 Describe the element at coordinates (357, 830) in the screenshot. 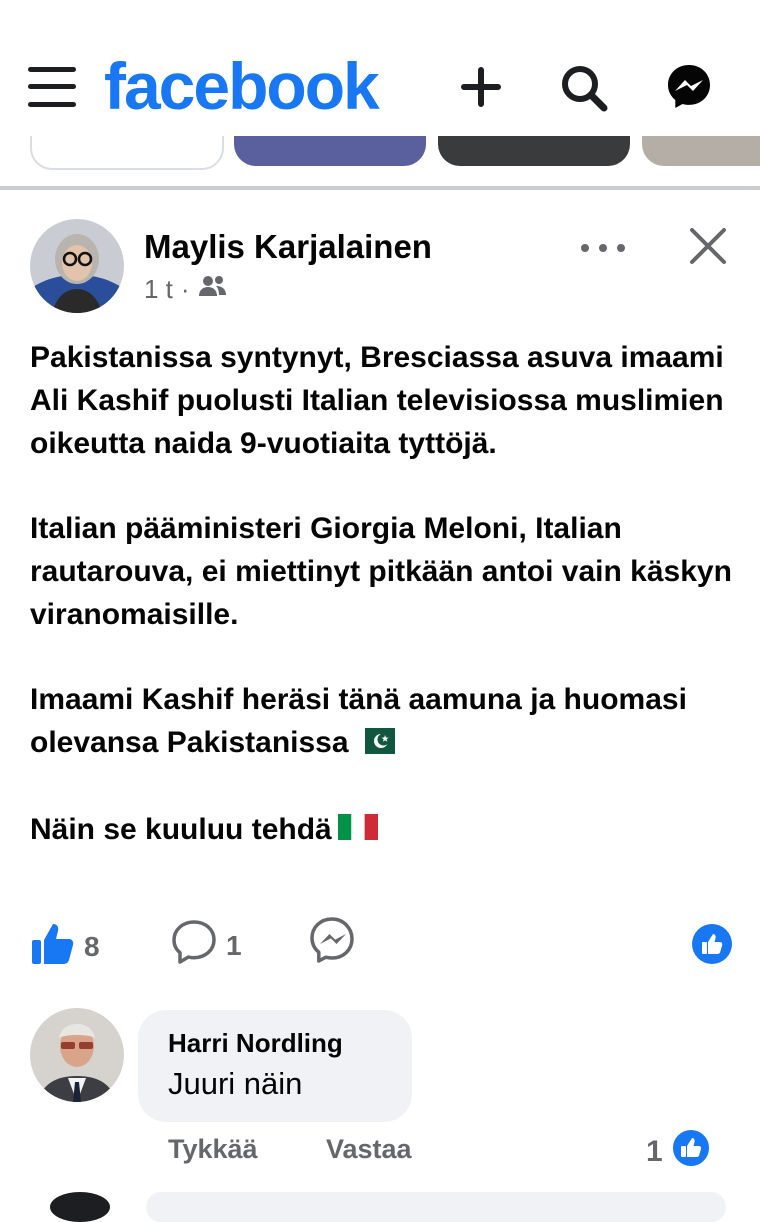

I see `italy-flag-icon` at that location.